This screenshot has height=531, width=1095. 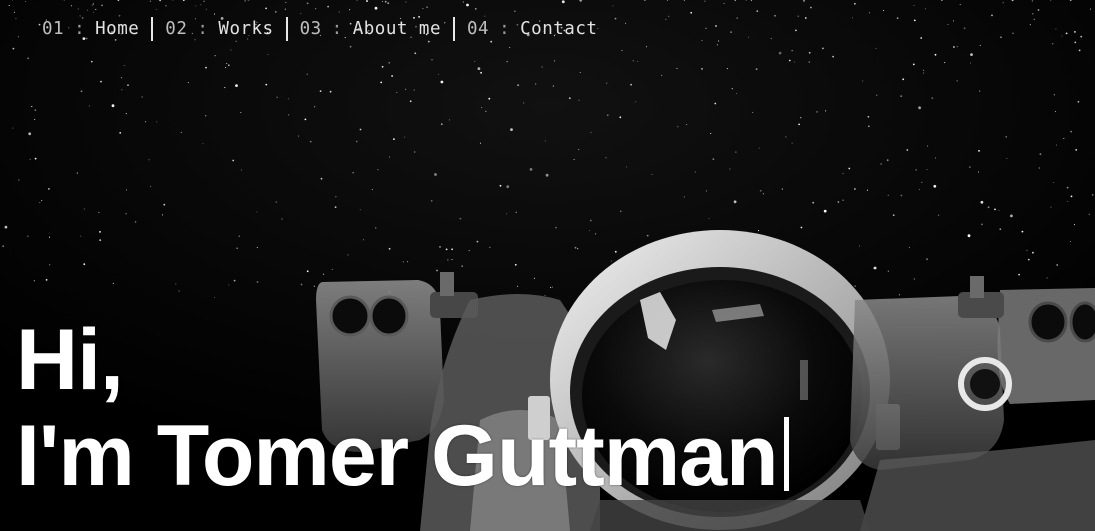 I want to click on nav-label: Works, so click(x=246, y=29).